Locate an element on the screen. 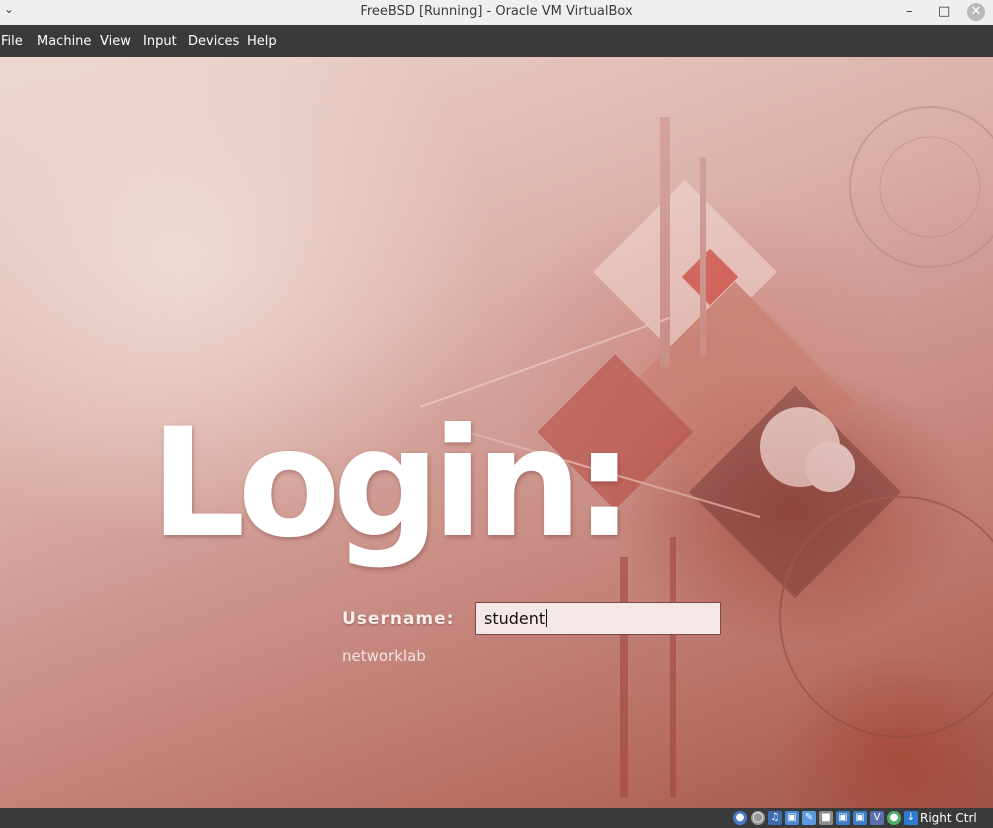 This screenshot has height=828, width=993. username-label: Username: is located at coordinates (398, 619).